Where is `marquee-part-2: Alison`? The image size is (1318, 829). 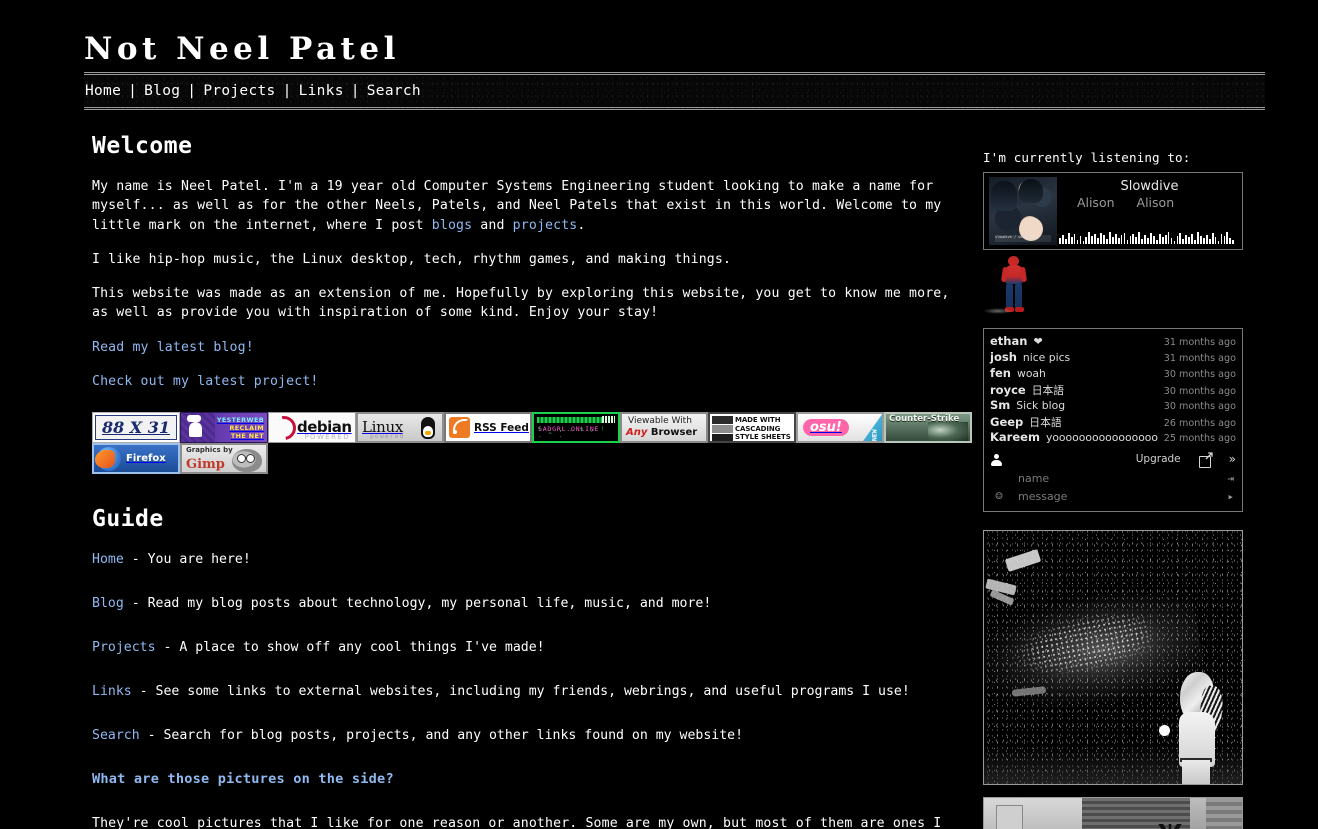 marquee-part-2: Alison is located at coordinates (1155, 202).